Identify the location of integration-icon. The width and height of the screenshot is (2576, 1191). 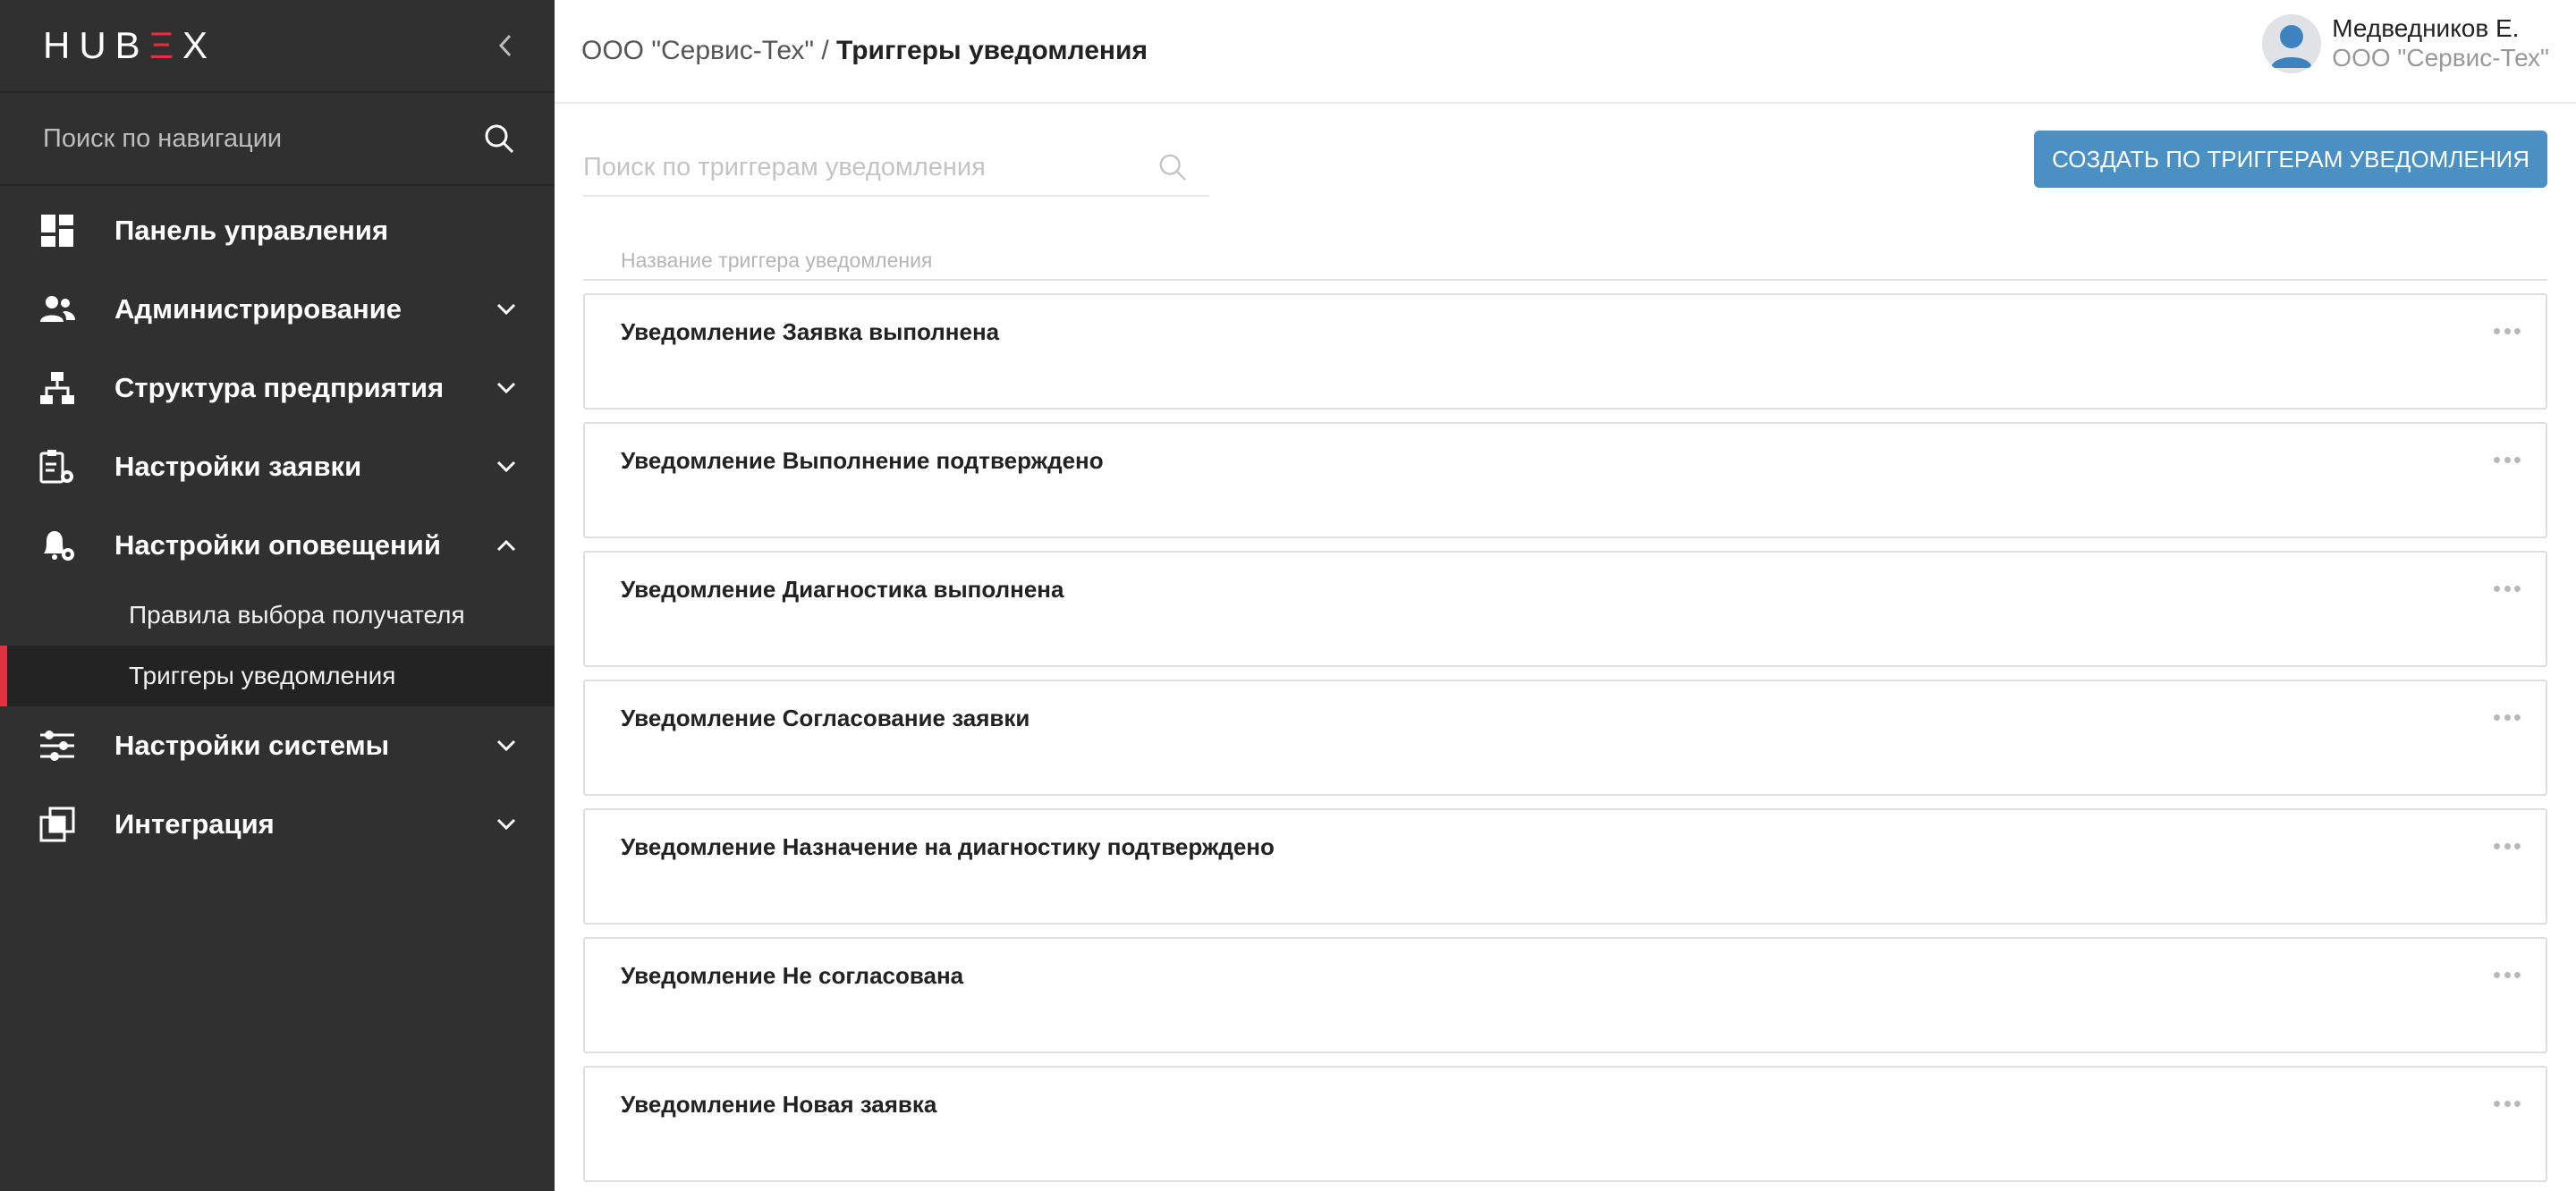
(57, 824).